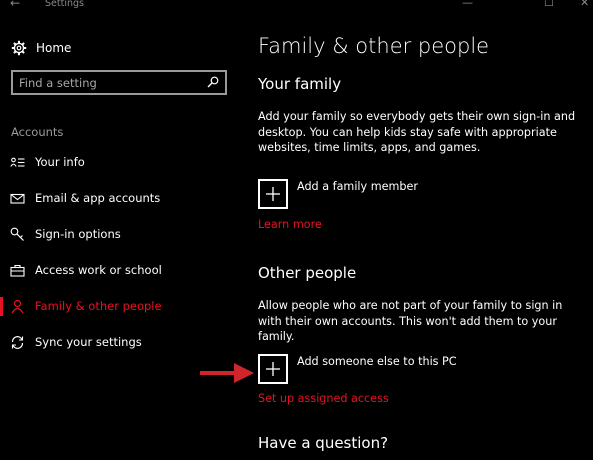 This screenshot has width=593, height=460. Describe the element at coordinates (296, 6) in the screenshot. I see `title-bar: ← Settings — ☐ ✕` at that location.